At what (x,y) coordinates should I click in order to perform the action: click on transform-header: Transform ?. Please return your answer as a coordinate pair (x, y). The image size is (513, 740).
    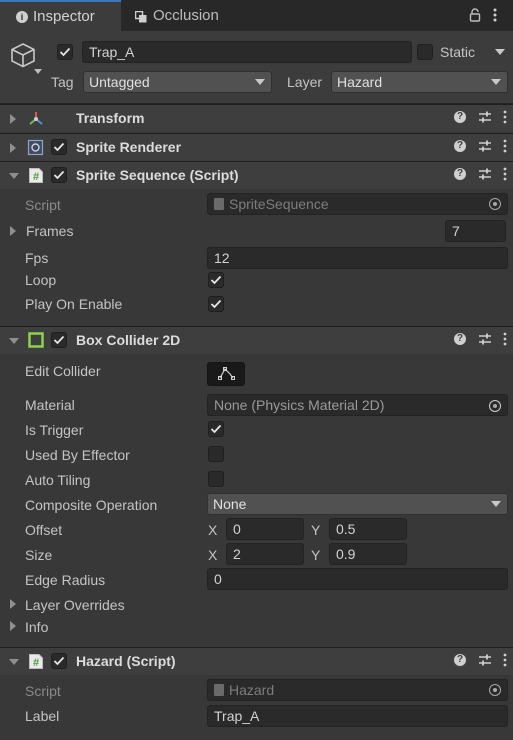
    Looking at the image, I should click on (256, 118).